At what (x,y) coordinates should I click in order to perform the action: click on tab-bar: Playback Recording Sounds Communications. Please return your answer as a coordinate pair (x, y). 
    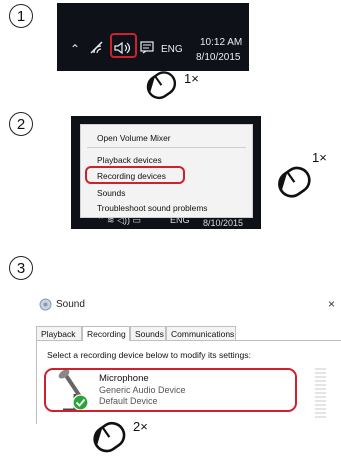
    Looking at the image, I should click on (188, 333).